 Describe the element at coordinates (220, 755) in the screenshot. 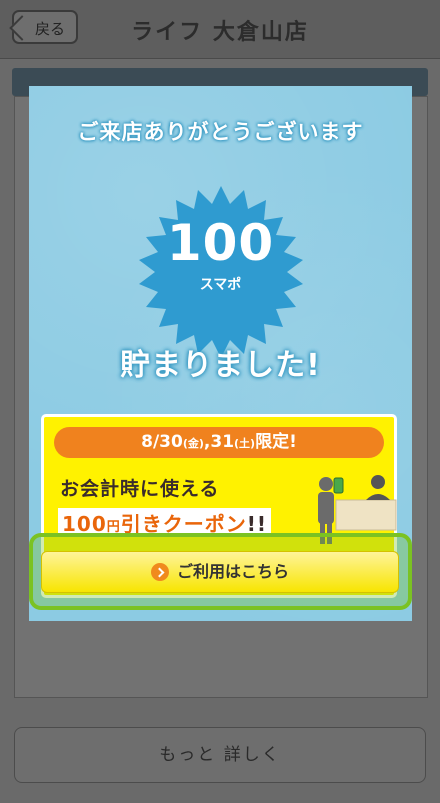

I see `more-details-button: もっと 詳しく` at that location.